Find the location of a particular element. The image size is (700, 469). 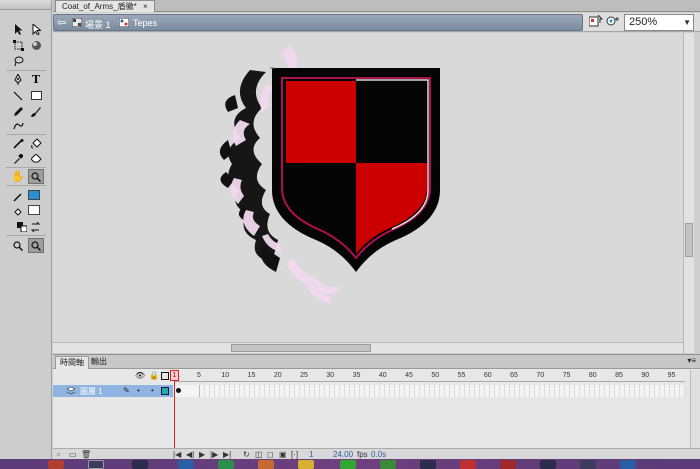

go-to-first-frame-icon: |◀ is located at coordinates (177, 454).